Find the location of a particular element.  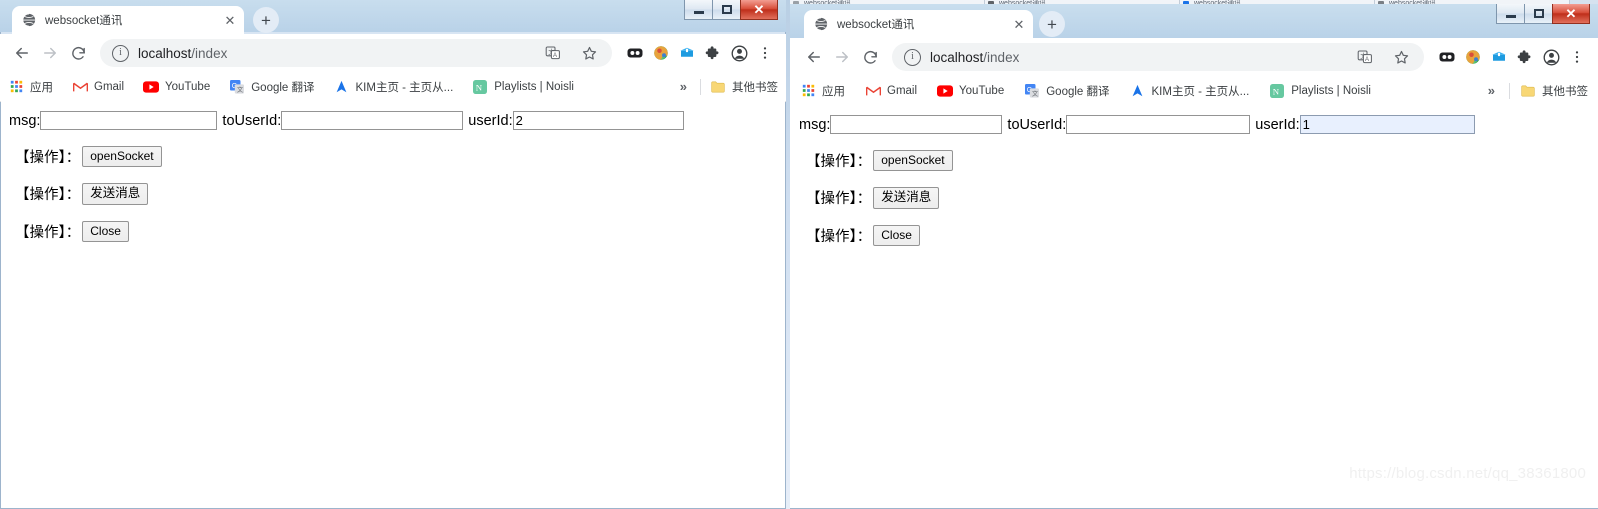

other-bookmarks-label: 其他书签 is located at coordinates (1565, 91).